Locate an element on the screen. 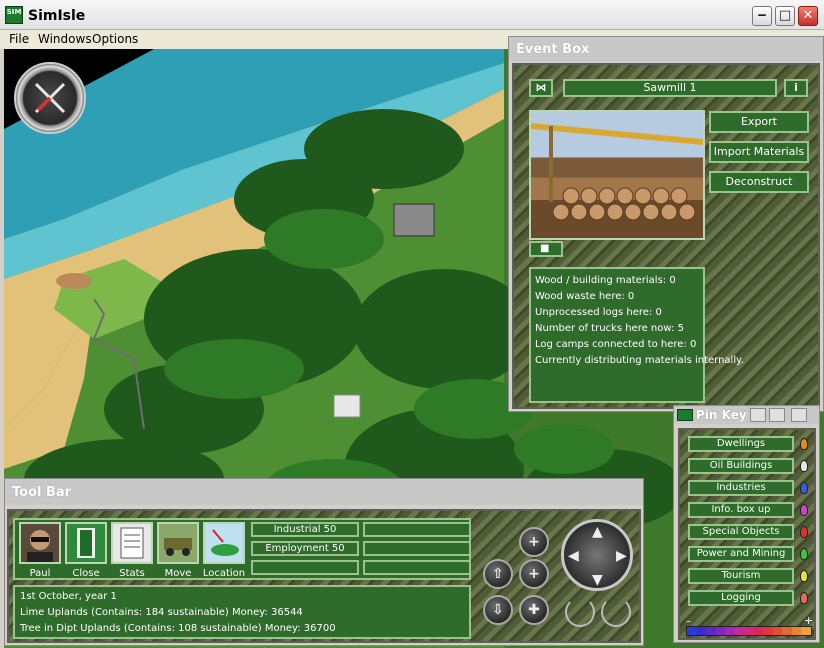  zoom-medium-button: + is located at coordinates (534, 574).